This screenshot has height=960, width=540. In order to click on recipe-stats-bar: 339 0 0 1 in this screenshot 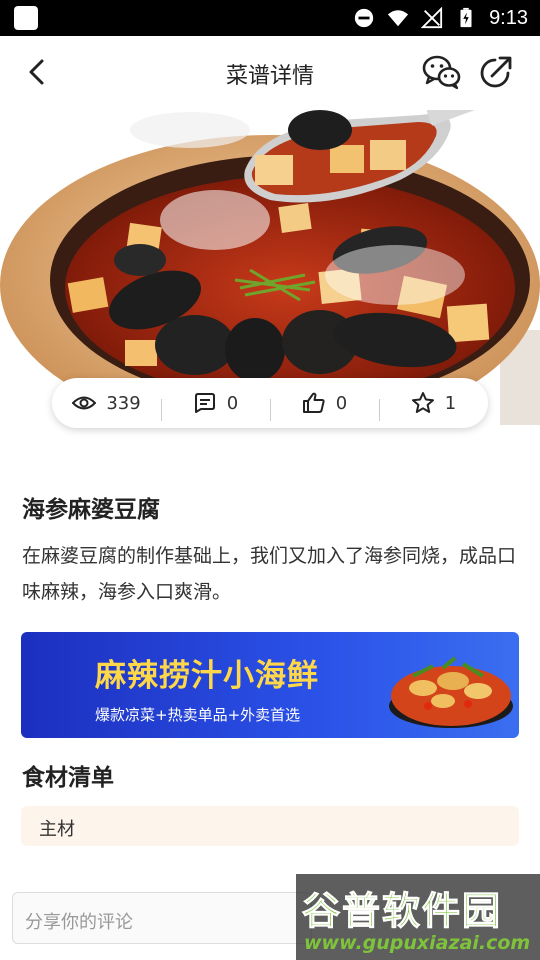, I will do `click(270, 403)`.